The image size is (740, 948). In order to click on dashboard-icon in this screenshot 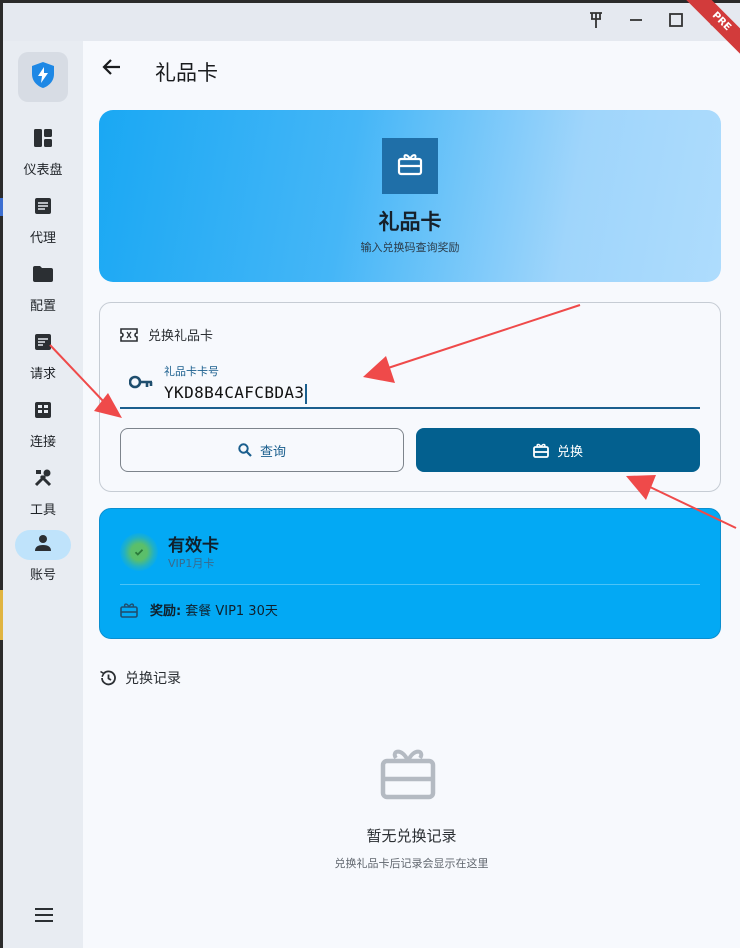, I will do `click(43, 140)`.